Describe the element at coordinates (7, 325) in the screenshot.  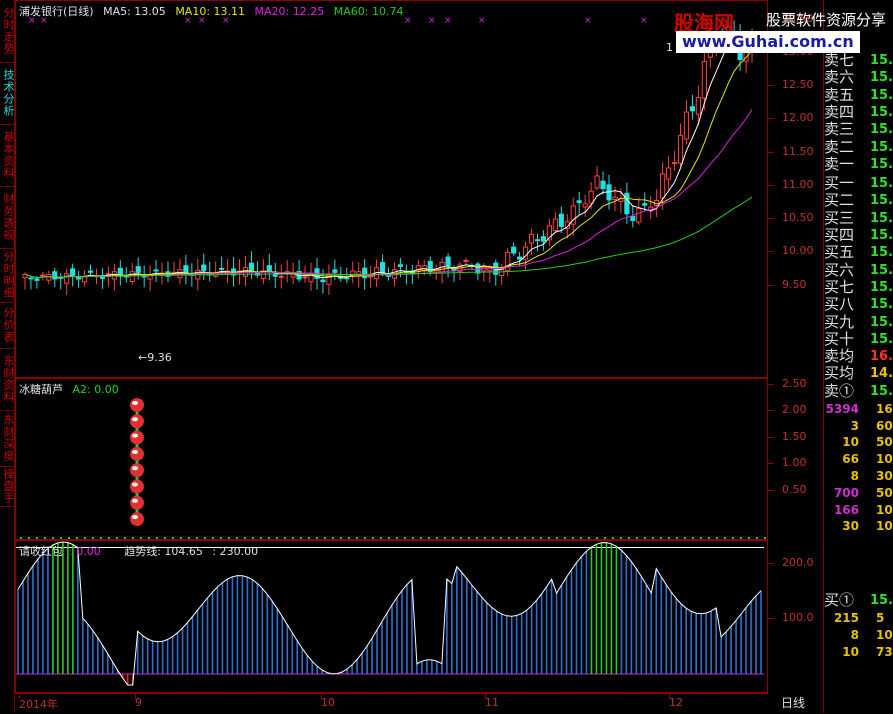
I see `tab-5: 分价表` at that location.